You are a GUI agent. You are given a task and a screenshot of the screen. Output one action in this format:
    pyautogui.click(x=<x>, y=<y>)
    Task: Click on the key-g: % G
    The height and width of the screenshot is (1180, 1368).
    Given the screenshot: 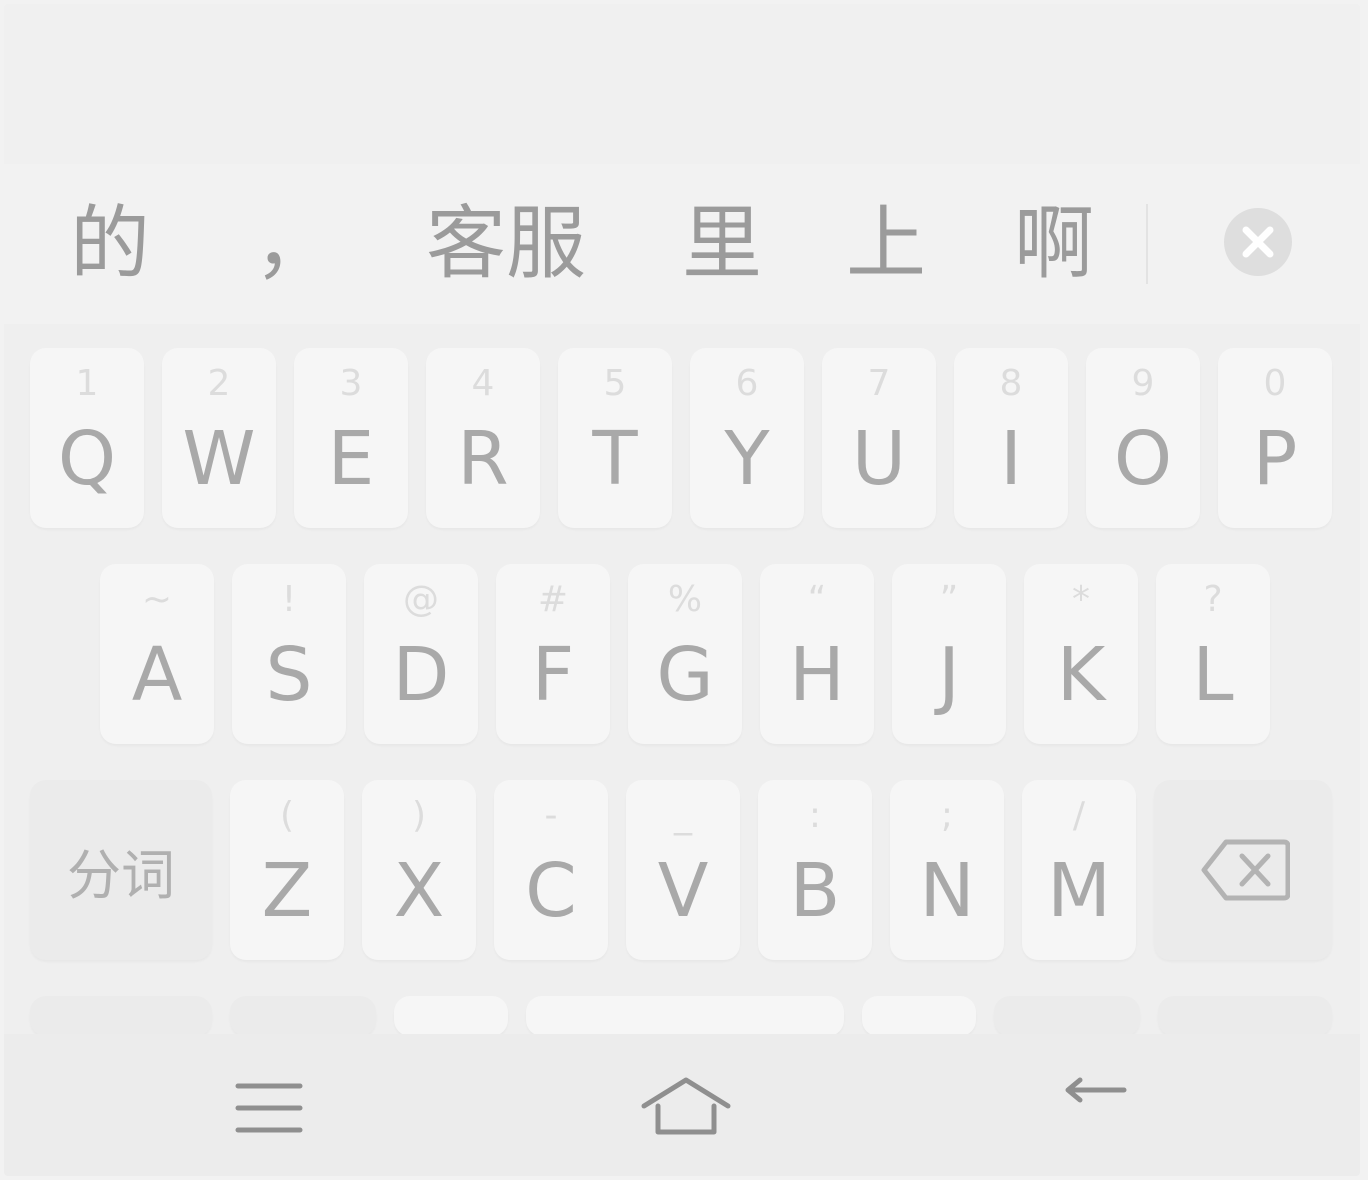 What is the action you would take?
    pyautogui.click(x=685, y=654)
    